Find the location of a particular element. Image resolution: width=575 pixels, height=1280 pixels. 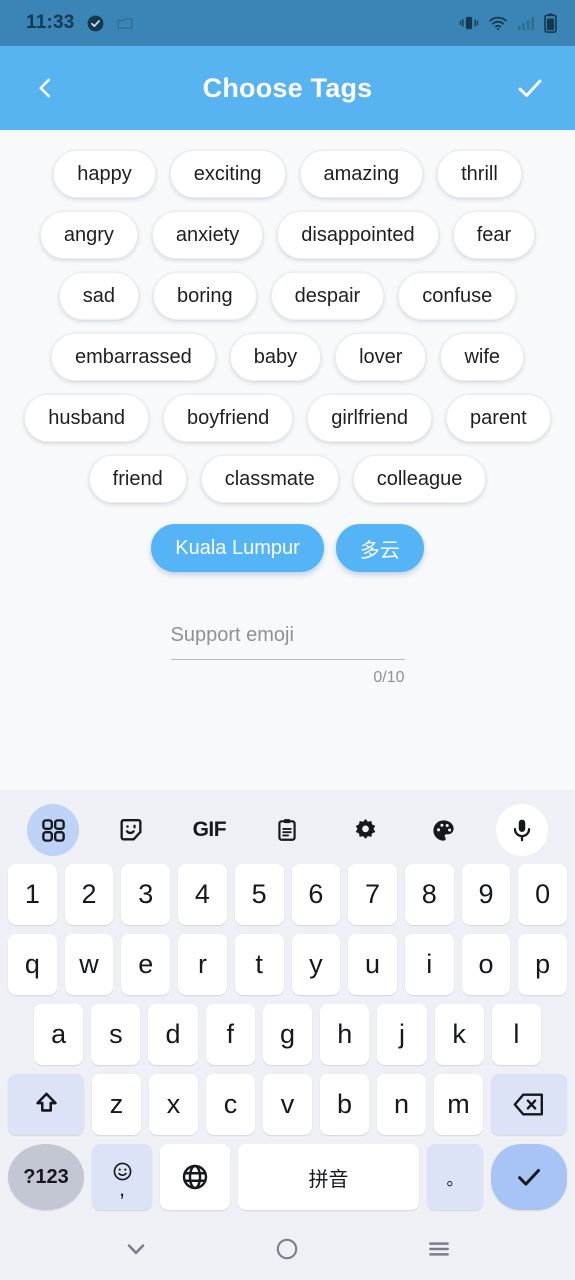

key-h: h is located at coordinates (345, 1034).